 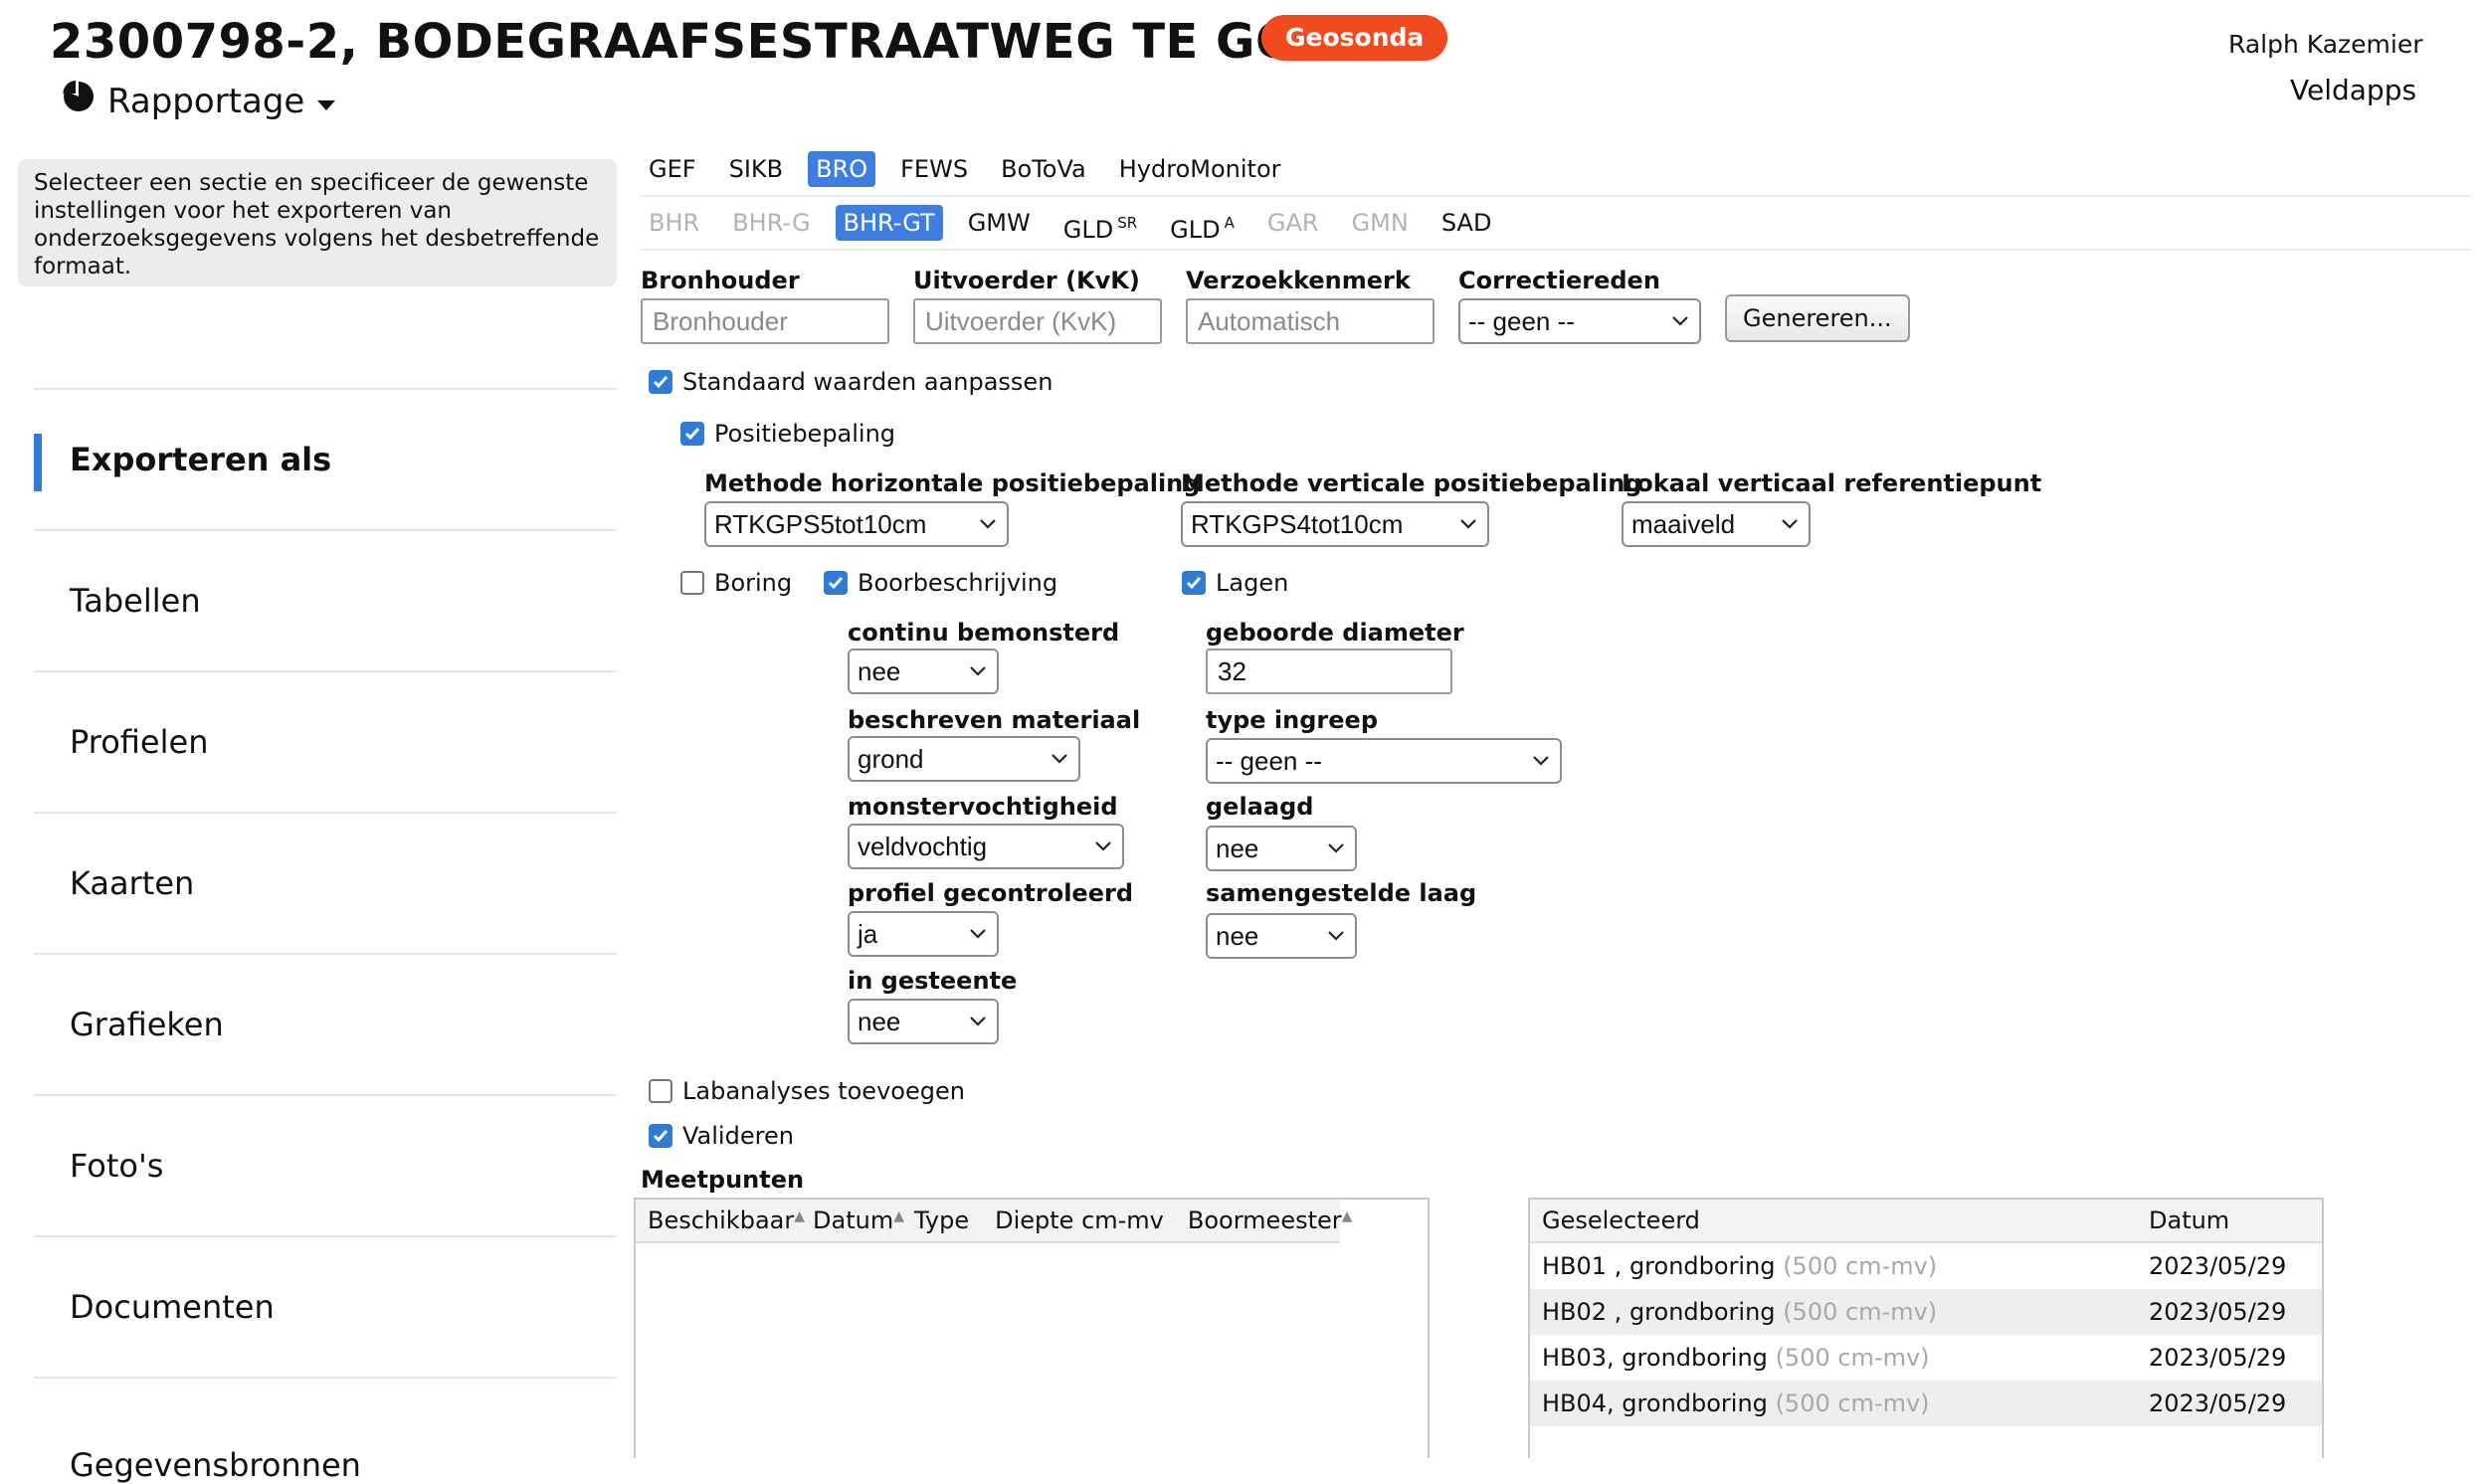 What do you see at coordinates (1264, 1220) in the screenshot?
I see `col-label: Boormeester` at bounding box center [1264, 1220].